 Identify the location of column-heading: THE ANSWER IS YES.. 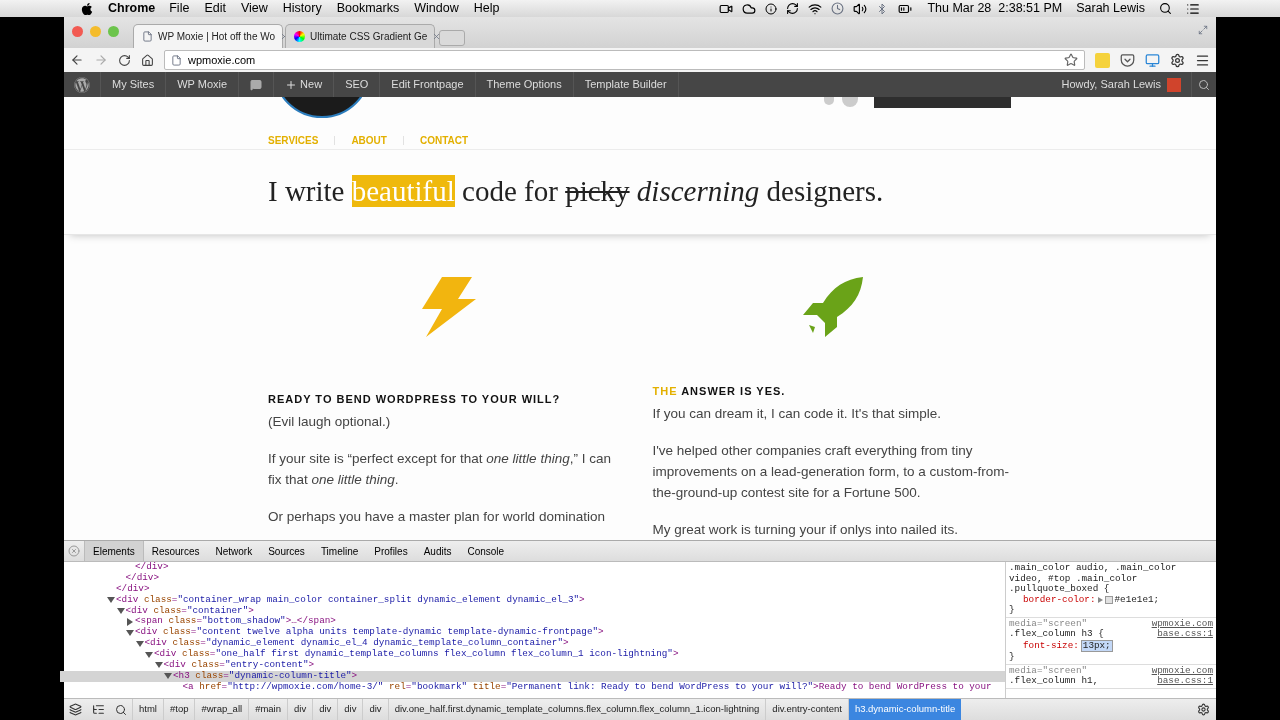
(719, 391).